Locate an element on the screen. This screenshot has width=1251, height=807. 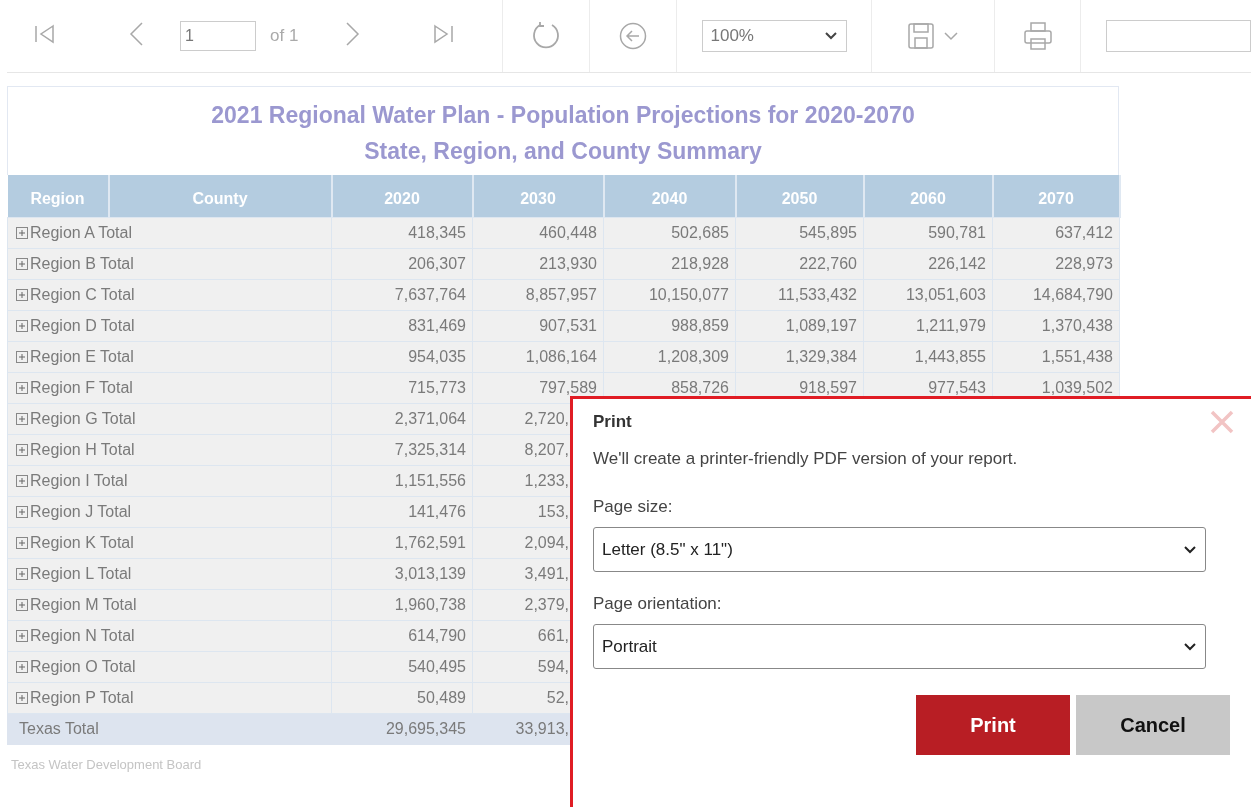
region-label: Region E Total is located at coordinates (82, 356).